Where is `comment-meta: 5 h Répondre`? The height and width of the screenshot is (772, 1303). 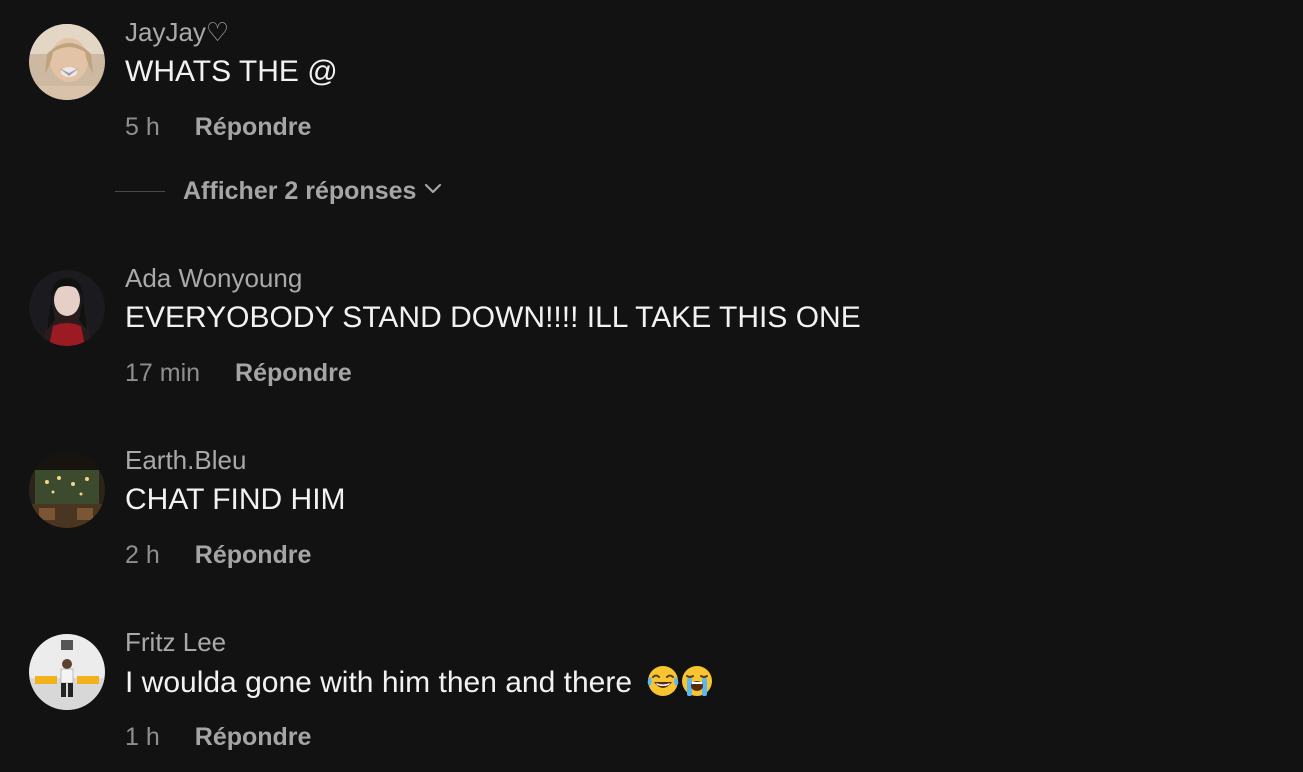
comment-meta: 5 h Répondre is located at coordinates (218, 127).